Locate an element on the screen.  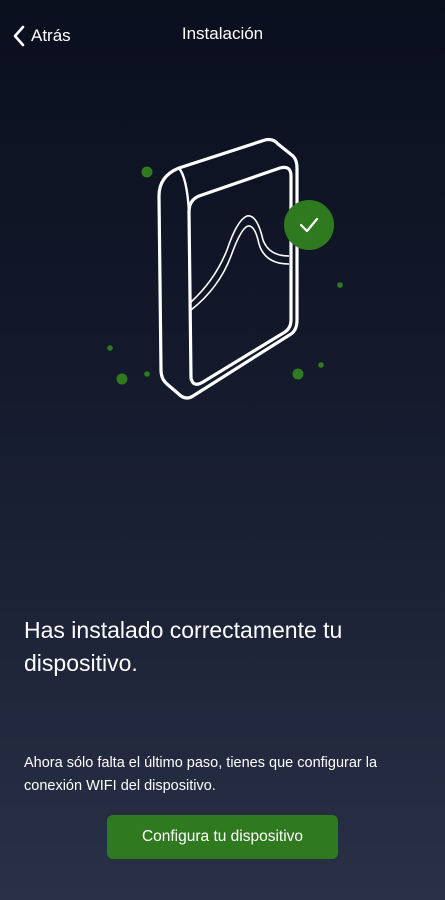
top-bar: Atrás Instalación is located at coordinates (222, 36).